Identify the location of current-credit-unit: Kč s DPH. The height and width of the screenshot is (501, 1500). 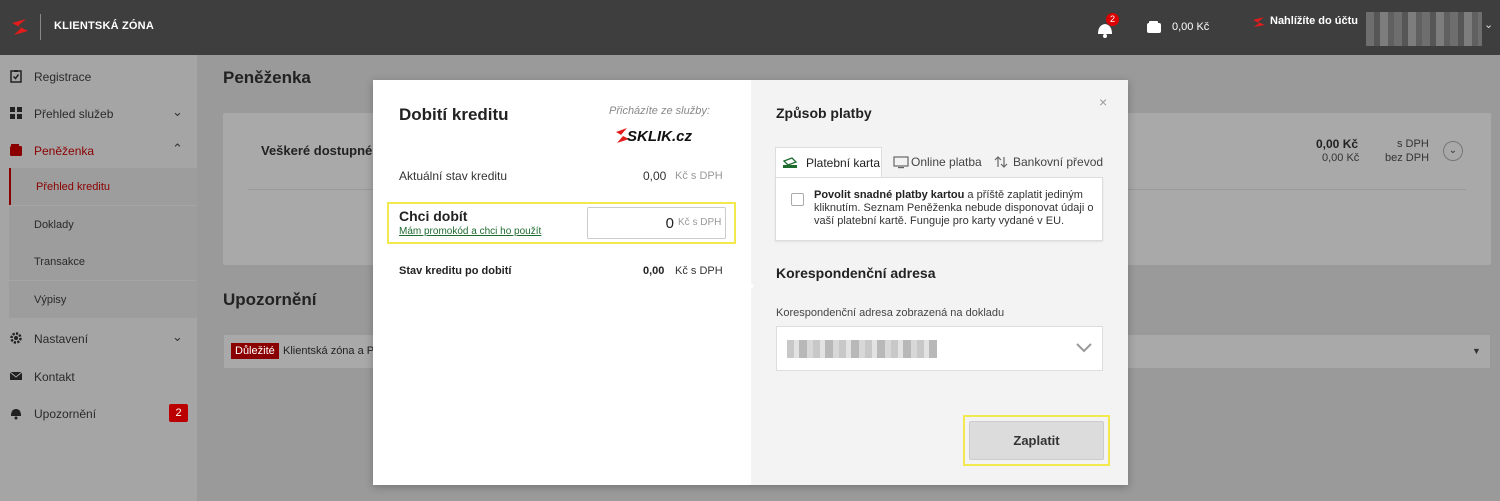
(699, 176).